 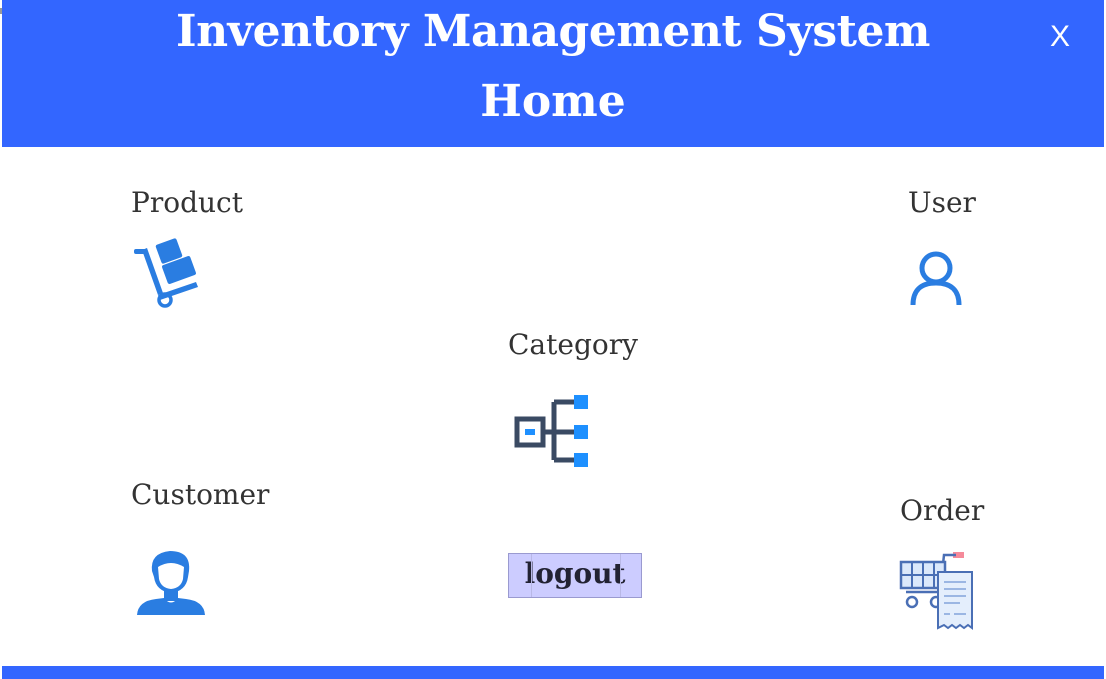 What do you see at coordinates (553, 101) in the screenshot?
I see `page-title: Home` at bounding box center [553, 101].